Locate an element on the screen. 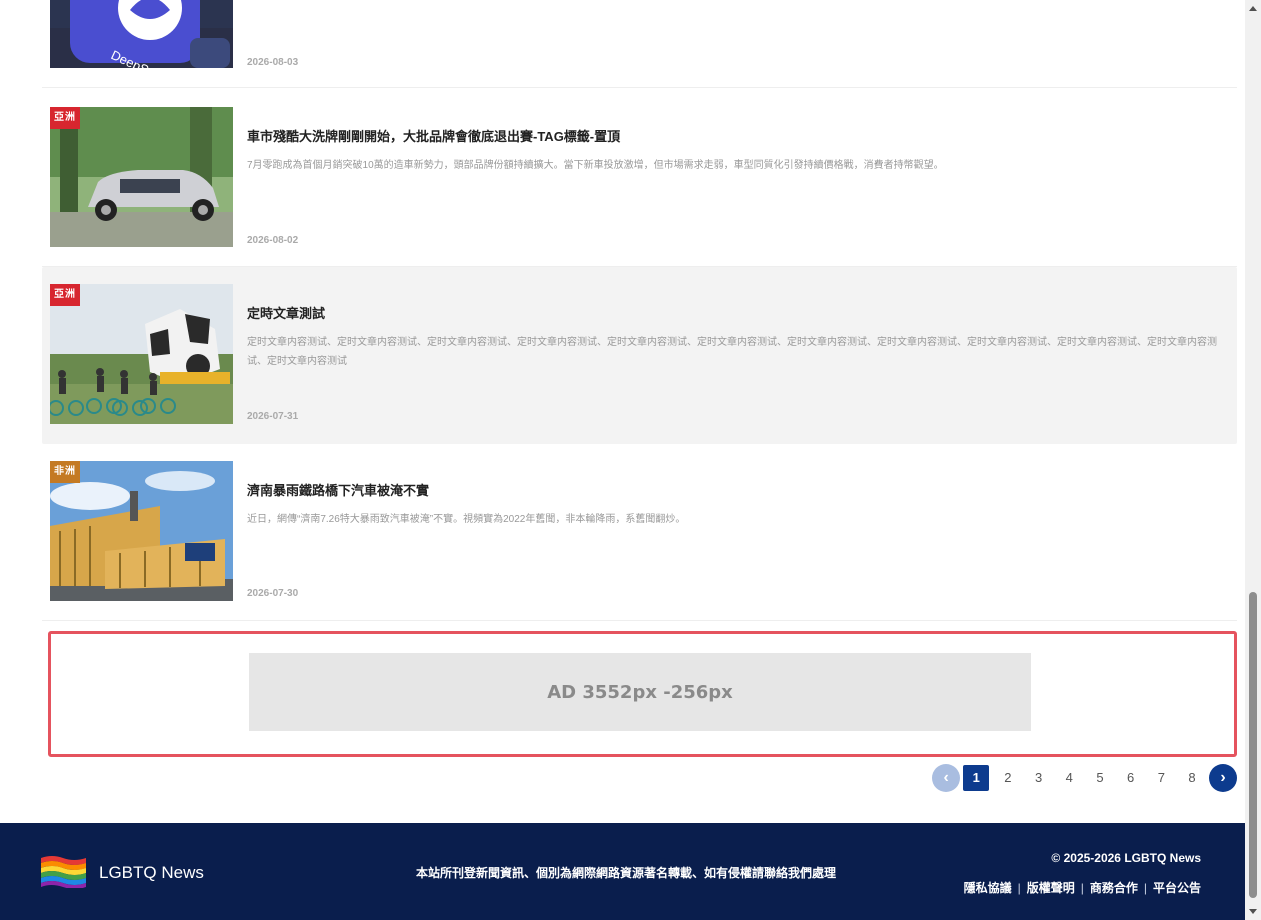 The width and height of the screenshot is (1261, 920). page-link-8: 8 is located at coordinates (1192, 778).